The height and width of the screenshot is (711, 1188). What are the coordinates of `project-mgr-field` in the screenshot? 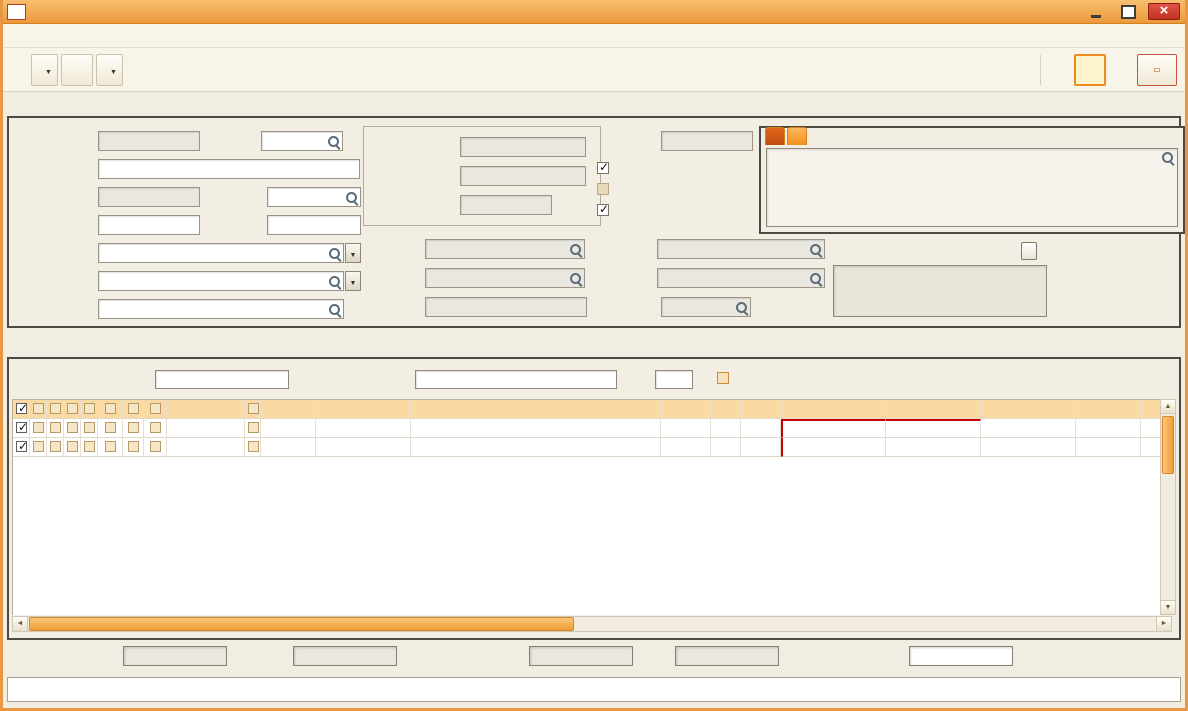 It's located at (221, 253).